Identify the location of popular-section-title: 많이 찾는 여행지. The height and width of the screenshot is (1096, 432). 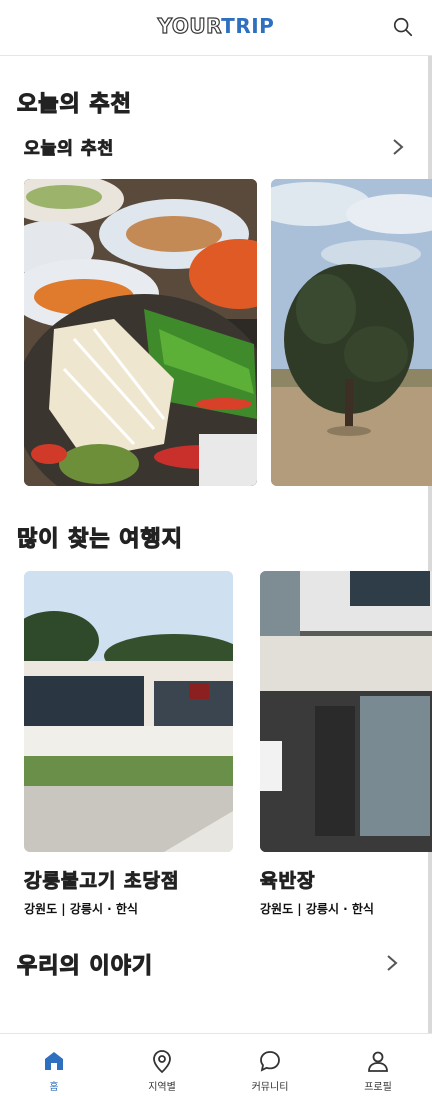
(99, 539).